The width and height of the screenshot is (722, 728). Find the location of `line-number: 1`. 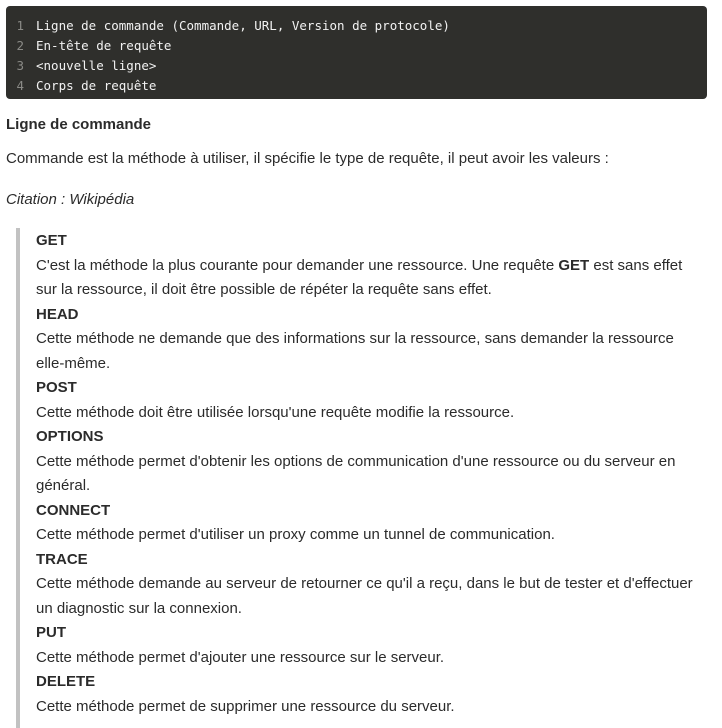

line-number: 1 is located at coordinates (20, 25).